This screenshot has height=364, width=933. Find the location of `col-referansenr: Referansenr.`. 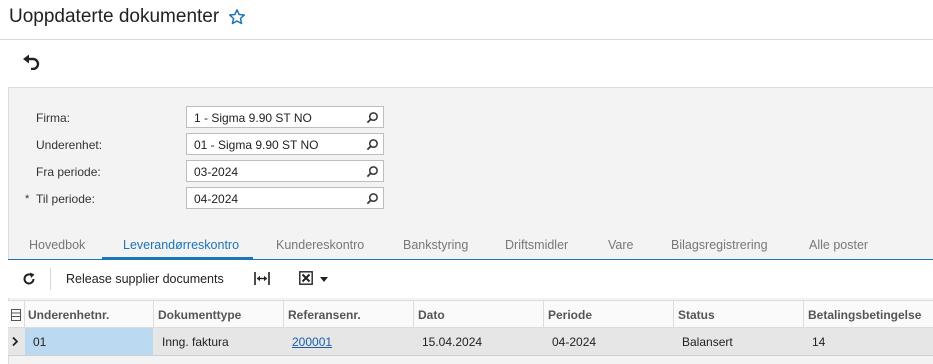

col-referansenr: Referansenr. is located at coordinates (324, 315).